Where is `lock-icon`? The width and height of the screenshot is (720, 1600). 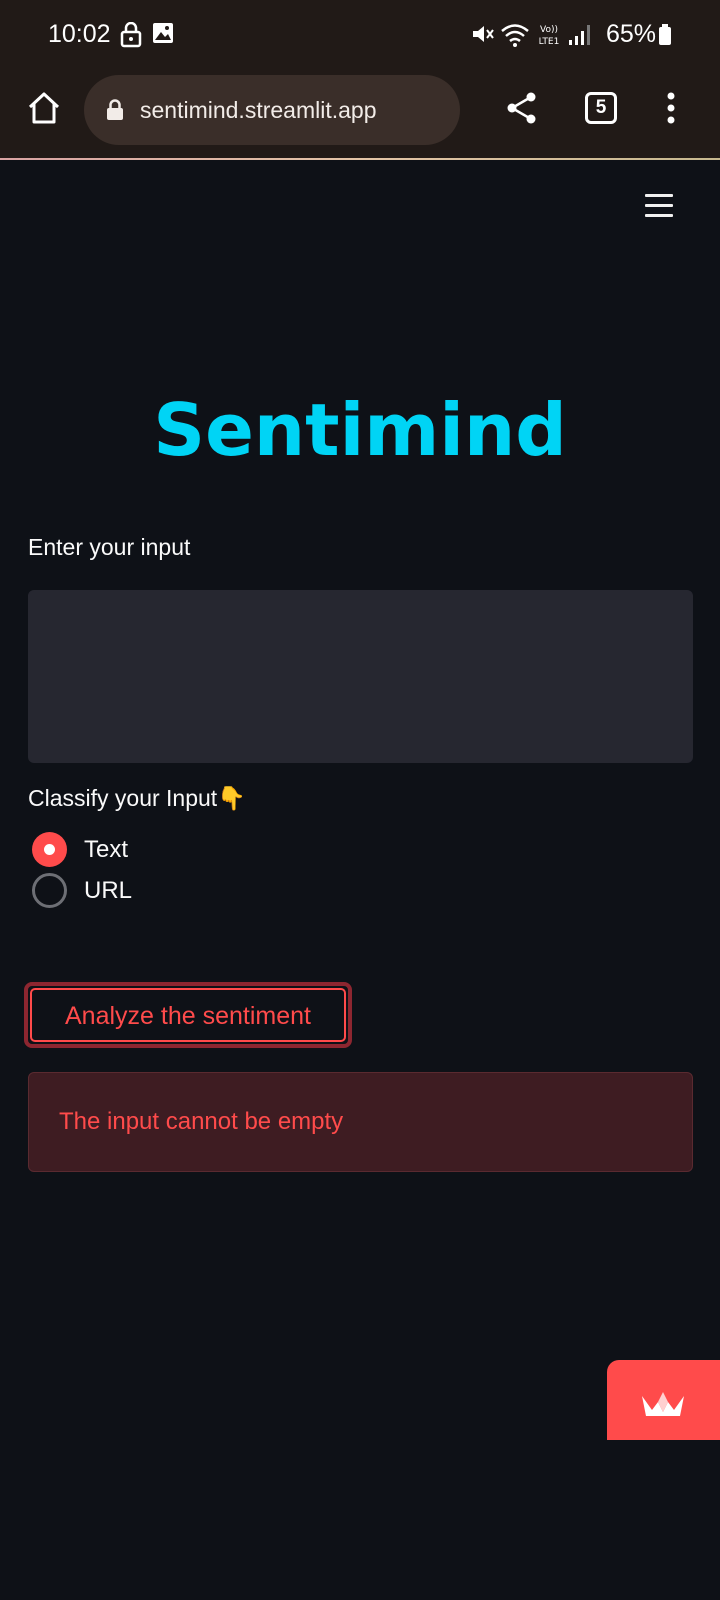
lock-icon is located at coordinates (131, 35).